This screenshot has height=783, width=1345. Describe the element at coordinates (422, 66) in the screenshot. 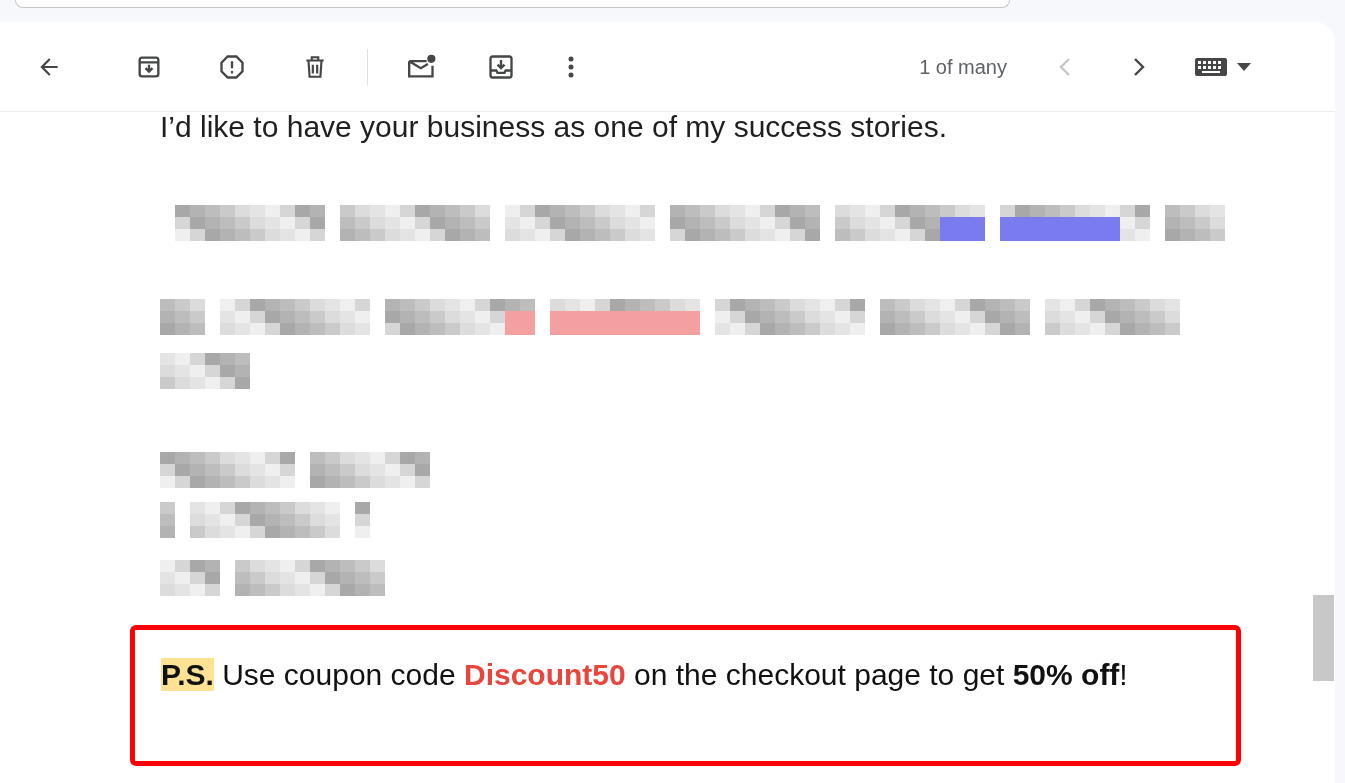

I see `mail-dot-icon` at that location.